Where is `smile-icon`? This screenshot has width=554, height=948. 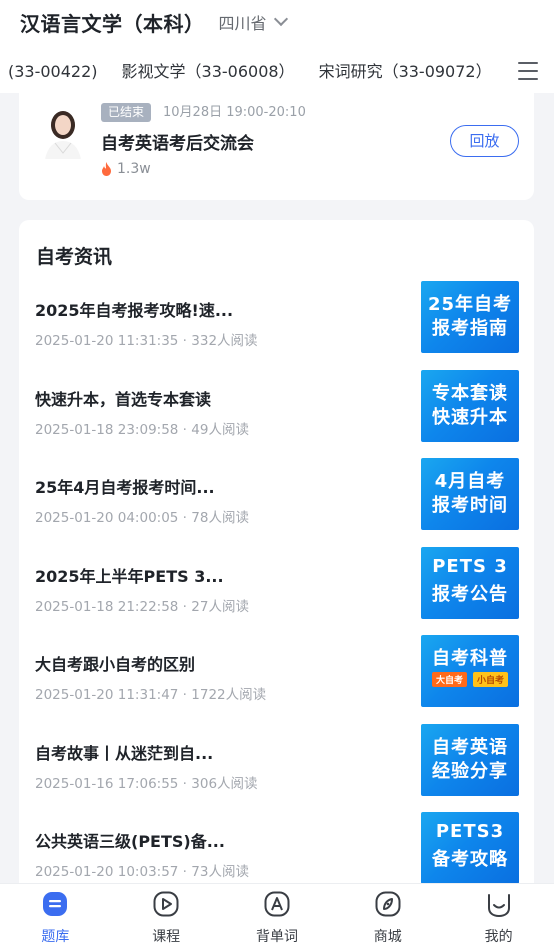
smile-icon is located at coordinates (498, 906).